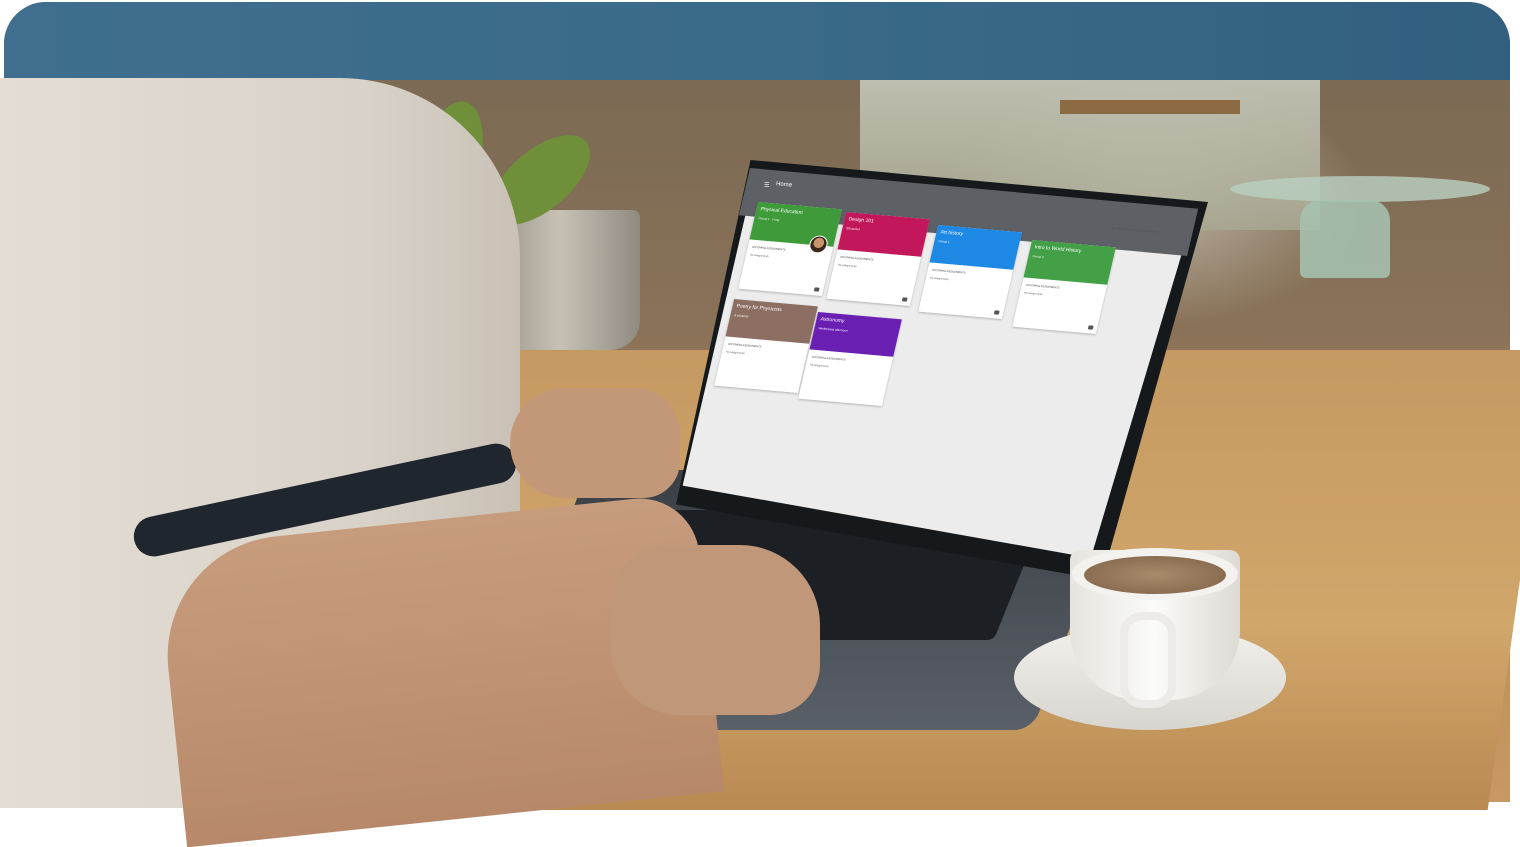 Image resolution: width=1520 pixels, height=847 pixels. Describe the element at coordinates (1150, 107) in the screenshot. I see `window-shelf` at that location.